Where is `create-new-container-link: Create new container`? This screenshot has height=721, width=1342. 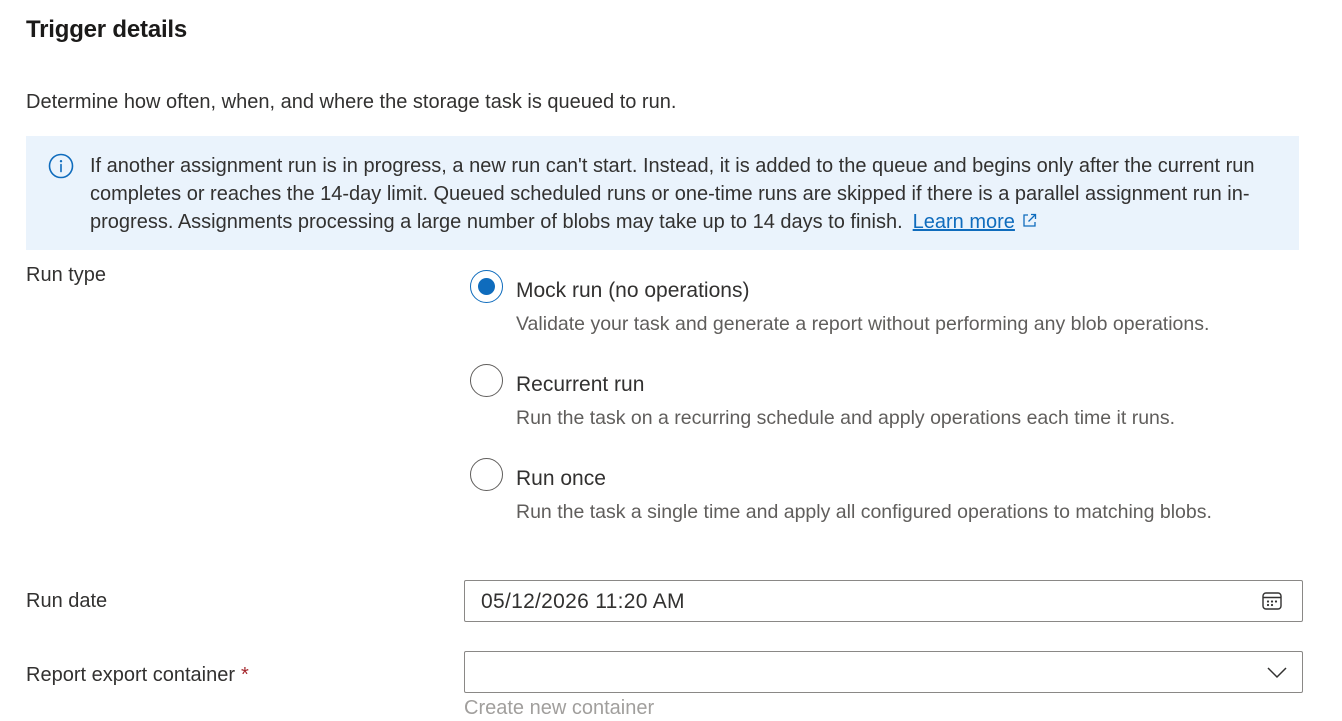 create-new-container-link: Create new container is located at coordinates (559, 708).